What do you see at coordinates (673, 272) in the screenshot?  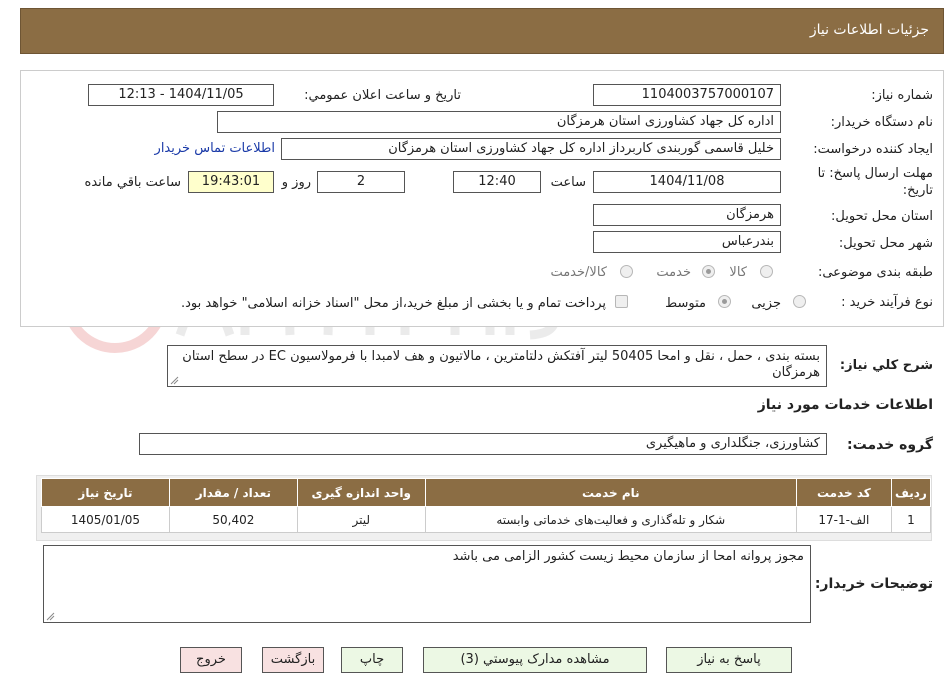 I see `category-service-label: خدمت` at bounding box center [673, 272].